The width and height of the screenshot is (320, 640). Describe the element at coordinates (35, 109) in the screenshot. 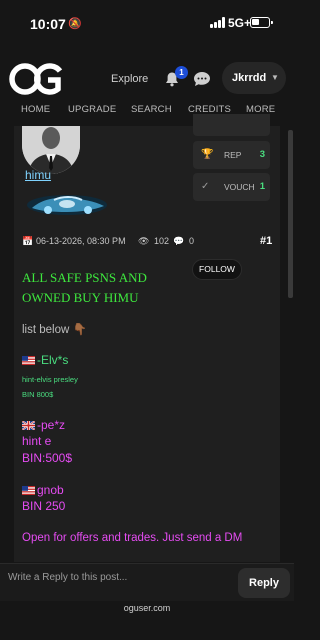

I see `nav-home: HOME` at that location.